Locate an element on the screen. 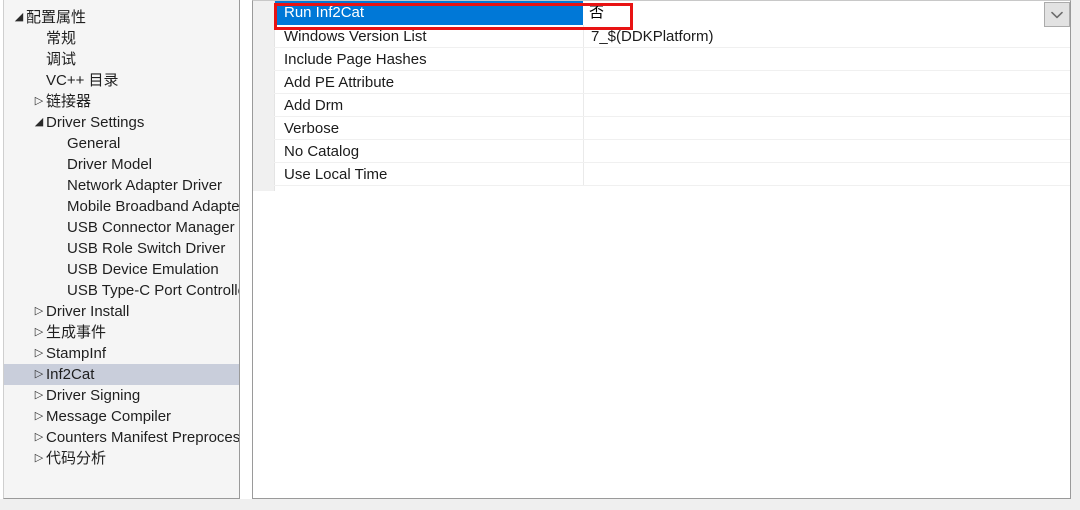 The height and width of the screenshot is (510, 1080). tree-item-label: 代码分析 is located at coordinates (76, 458).